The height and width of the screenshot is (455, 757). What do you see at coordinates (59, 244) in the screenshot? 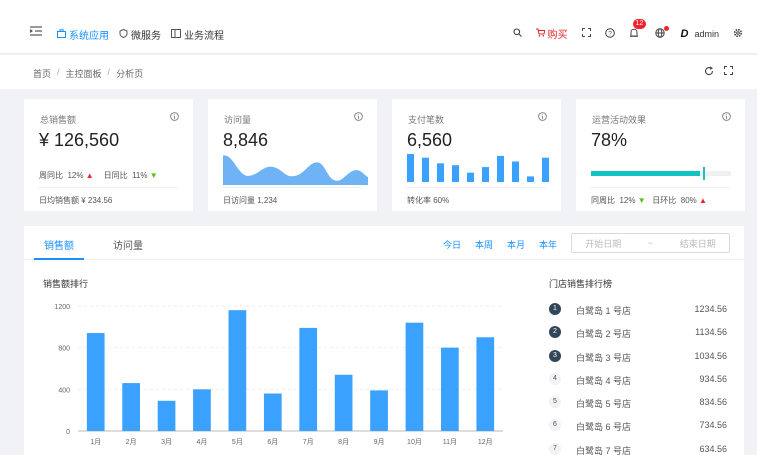
I see `tab-sales: 销售额` at bounding box center [59, 244].